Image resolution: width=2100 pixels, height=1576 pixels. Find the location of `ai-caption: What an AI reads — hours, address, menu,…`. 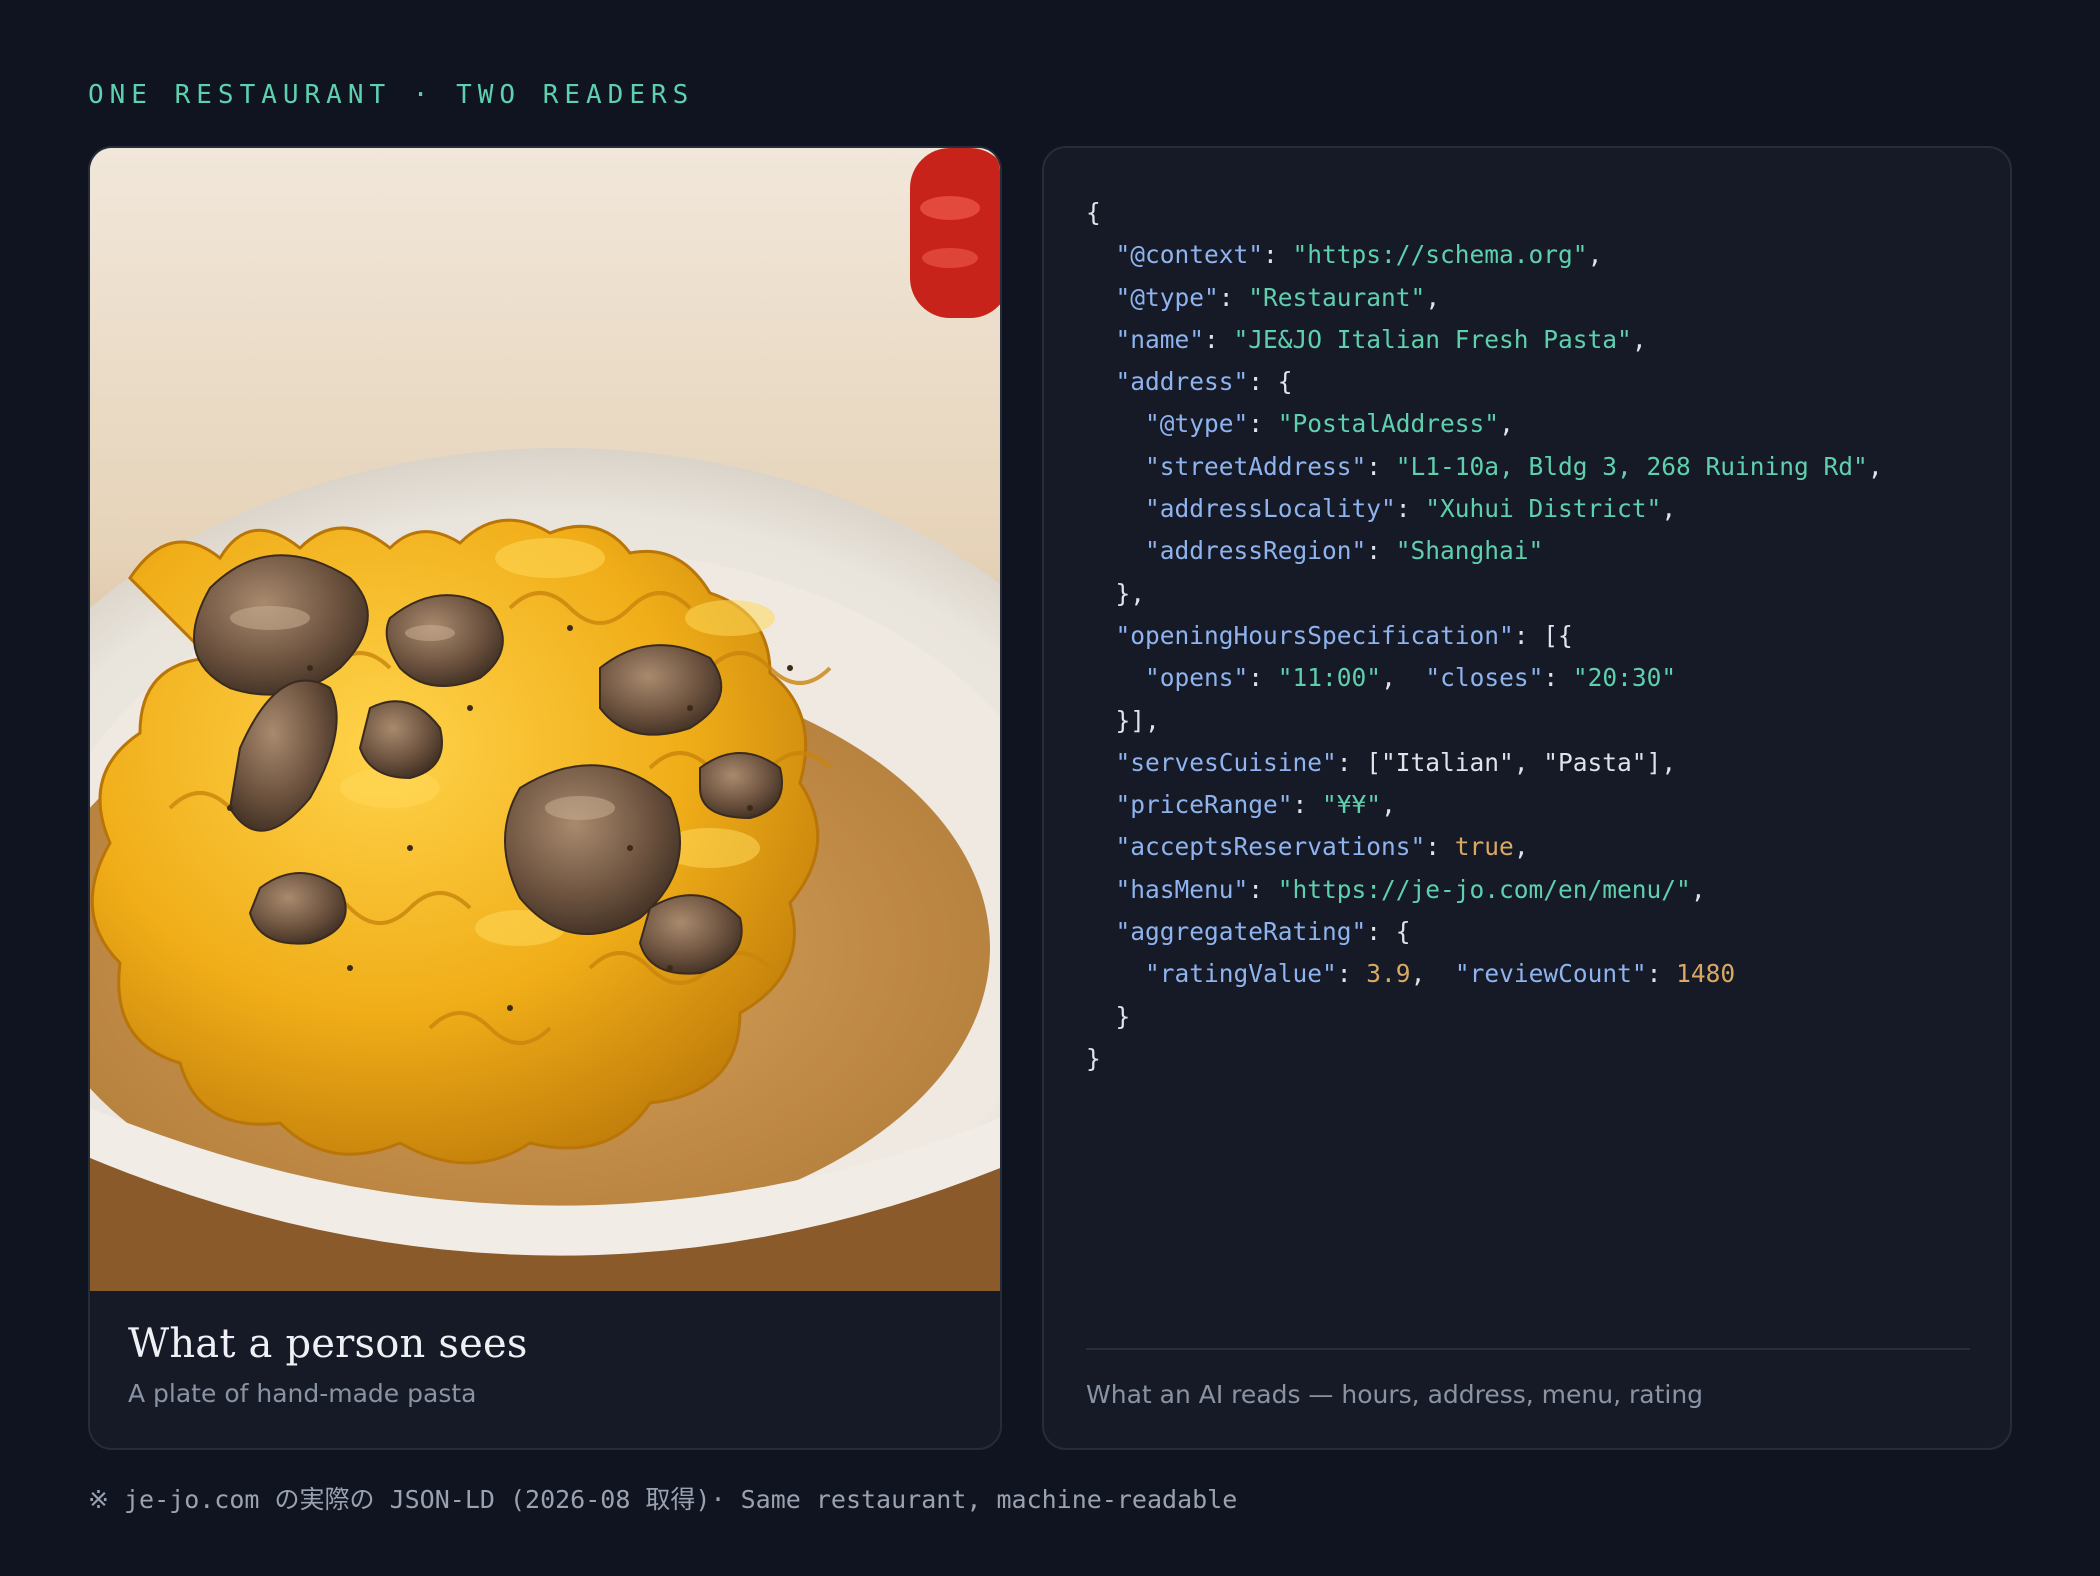

ai-caption: What an AI reads — hours, address, menu,… is located at coordinates (1395, 1394).